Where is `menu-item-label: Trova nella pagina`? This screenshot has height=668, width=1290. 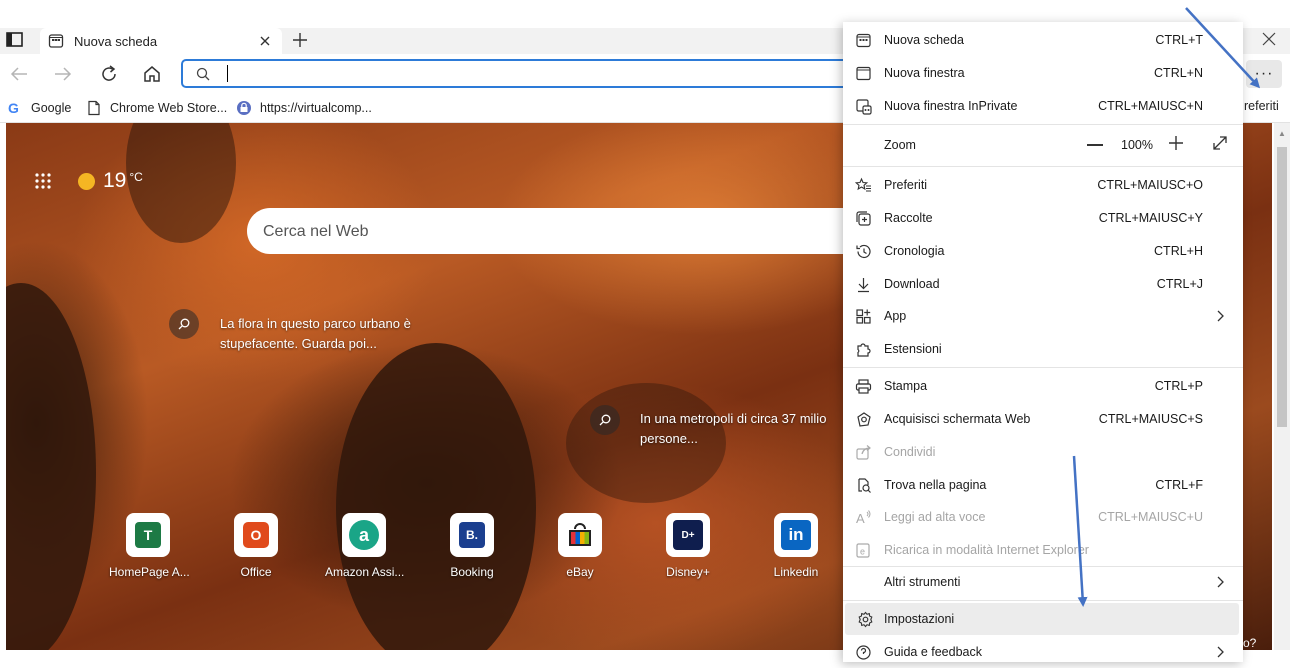 menu-item-label: Trova nella pagina is located at coordinates (935, 485).